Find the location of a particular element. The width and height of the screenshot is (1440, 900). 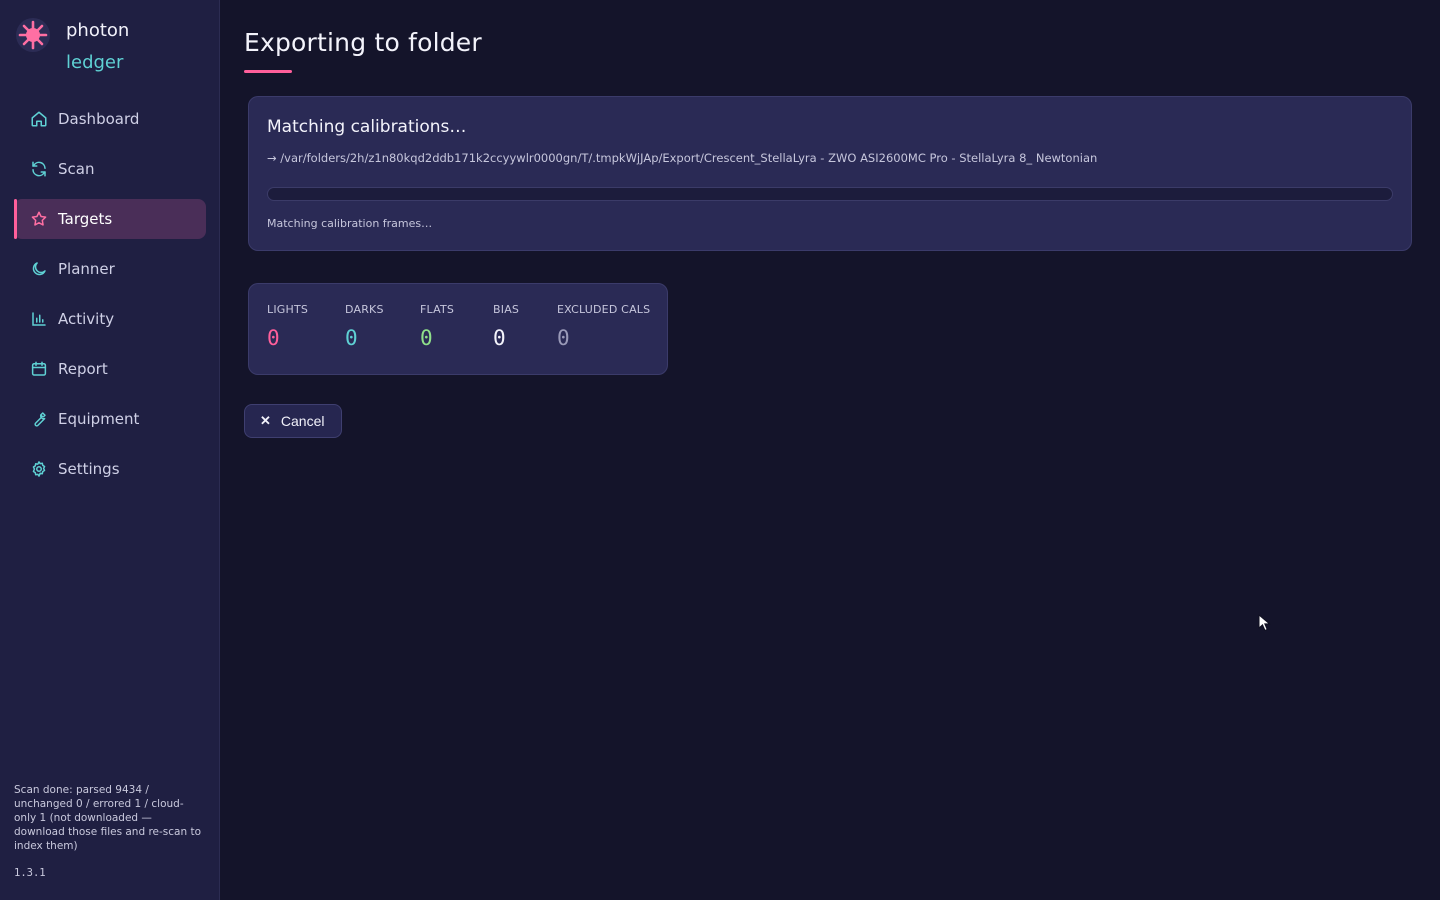

sidebar-item-settings: Settings is located at coordinates (110, 469).